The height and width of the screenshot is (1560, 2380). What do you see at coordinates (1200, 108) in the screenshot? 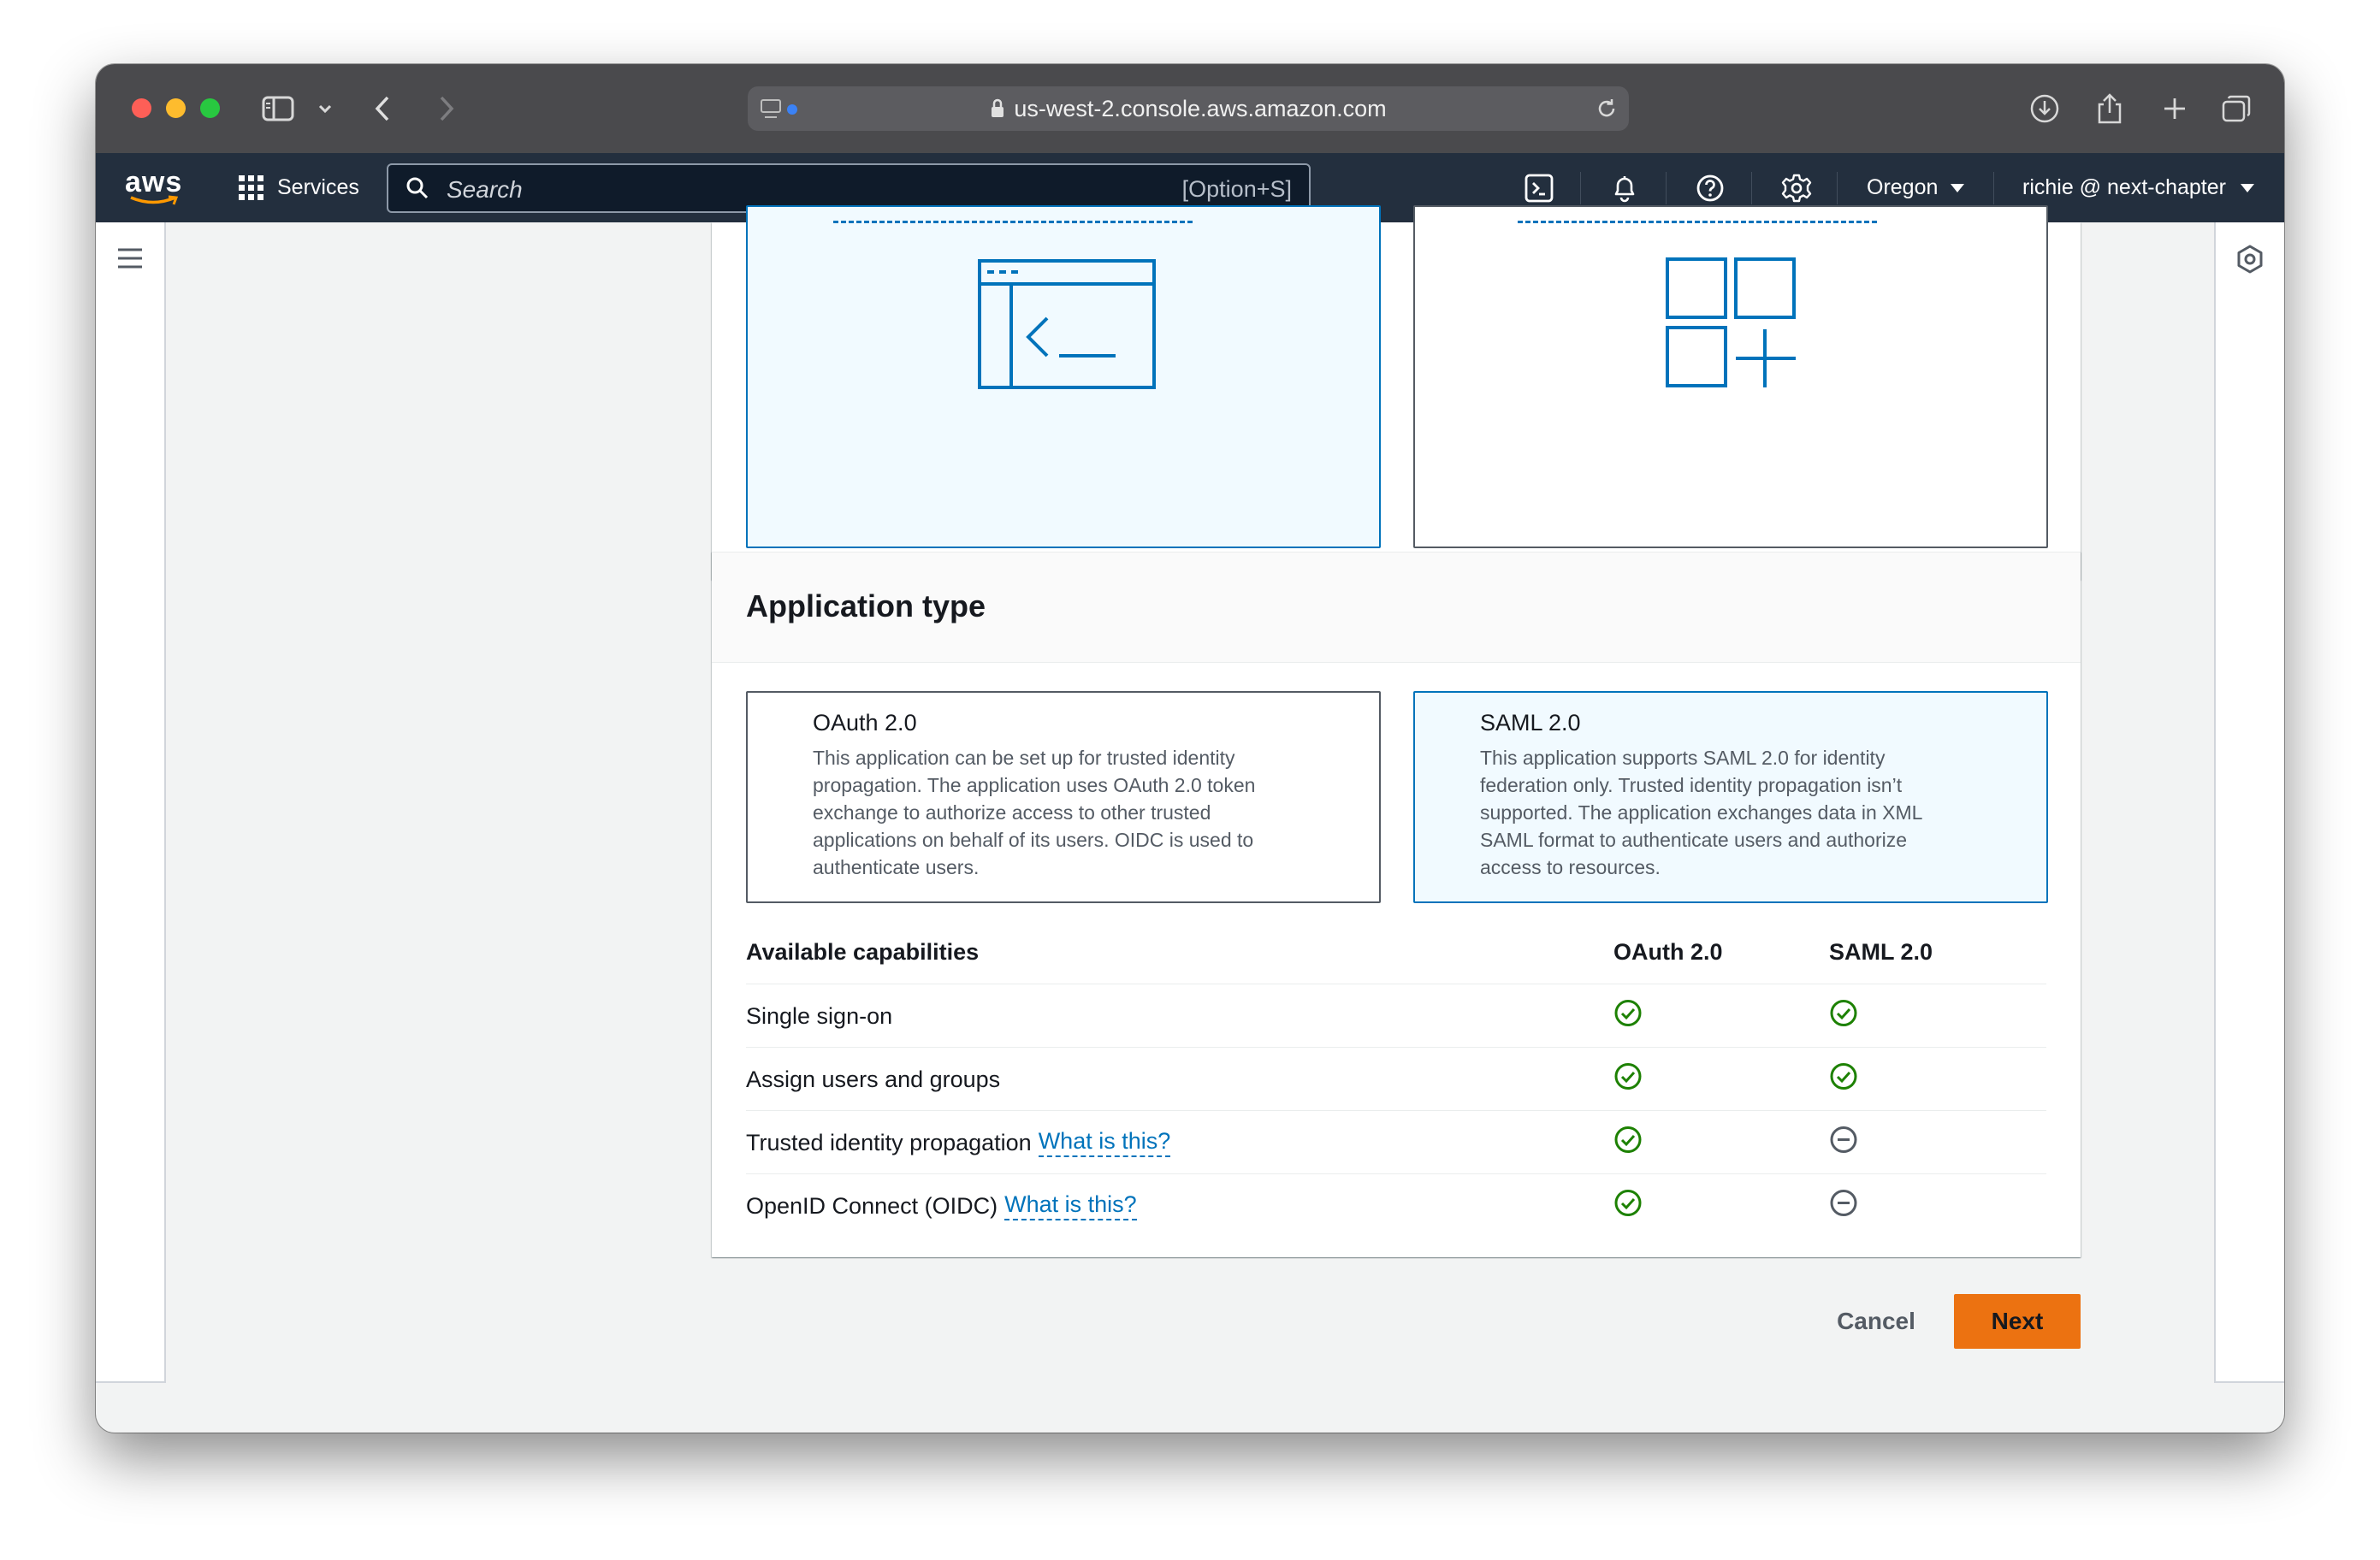
I see `url-text: us-west-2.console.aws.amazon.com` at bounding box center [1200, 108].